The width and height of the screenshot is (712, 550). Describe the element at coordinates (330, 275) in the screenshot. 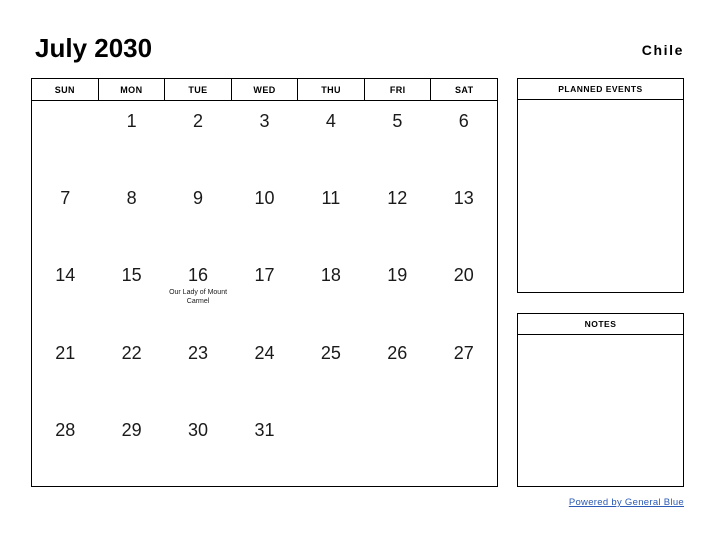

I see `day-number: 18` at that location.